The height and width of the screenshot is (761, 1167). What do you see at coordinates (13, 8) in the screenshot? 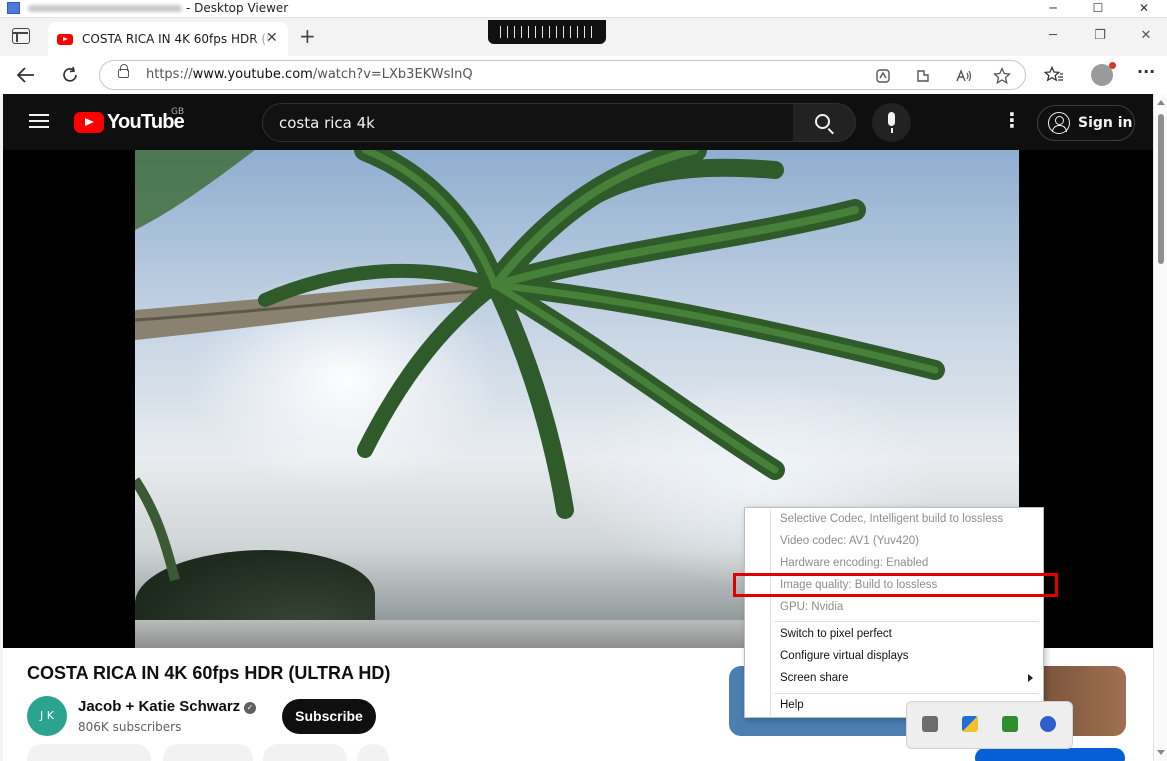
I see `desktop-viewer-app-icon` at bounding box center [13, 8].